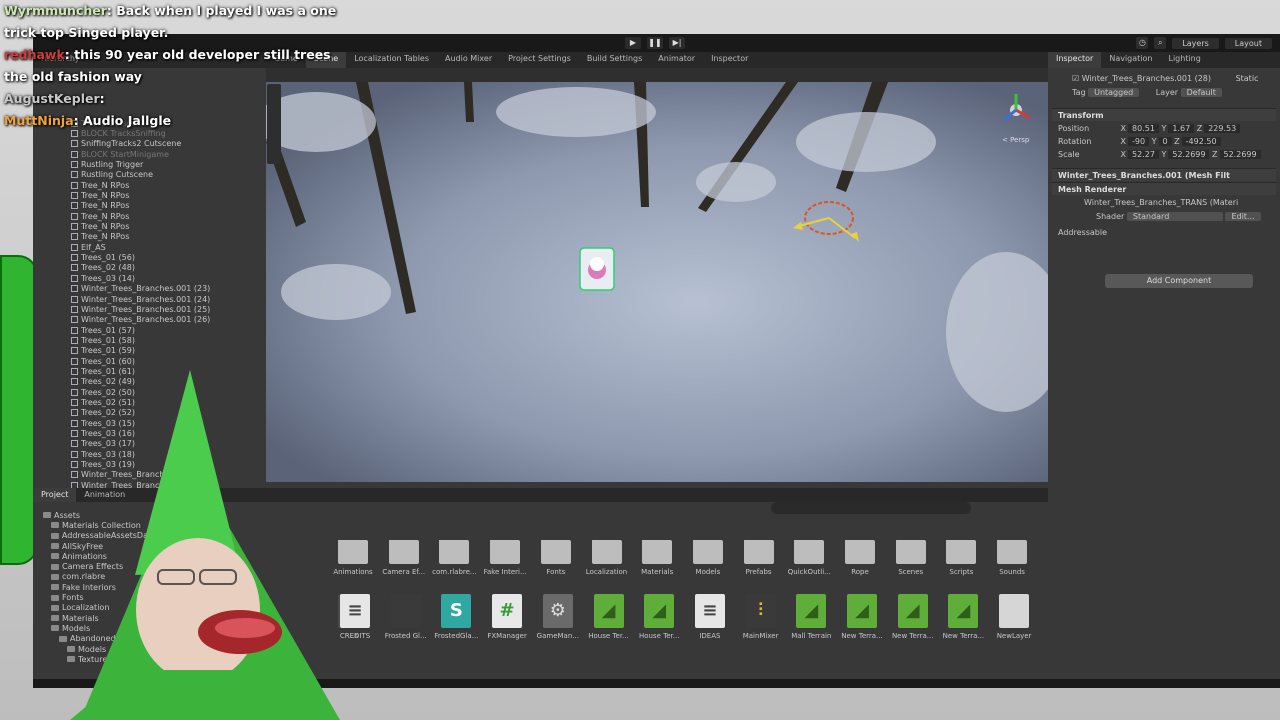  What do you see at coordinates (1179, 281) in the screenshot?
I see `add-component-button: Add Component` at bounding box center [1179, 281].